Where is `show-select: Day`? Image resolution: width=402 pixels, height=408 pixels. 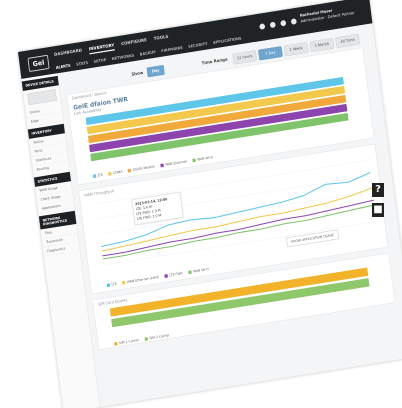
show-select: Day is located at coordinates (155, 71).